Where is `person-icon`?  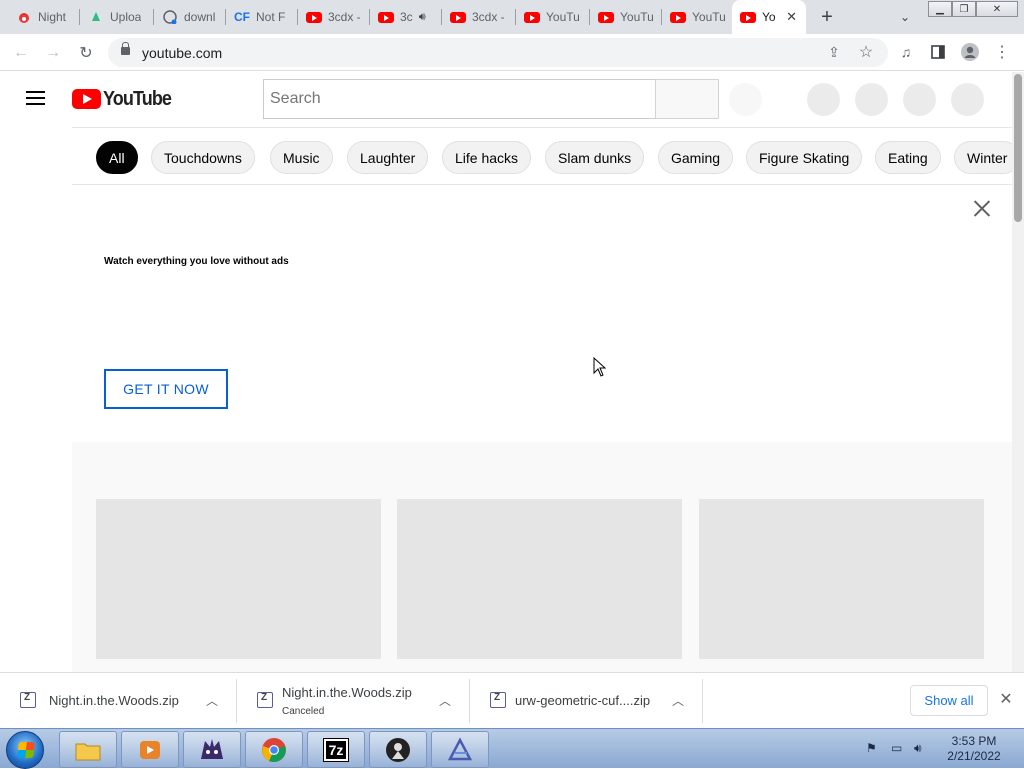 person-icon is located at coordinates (398, 749).